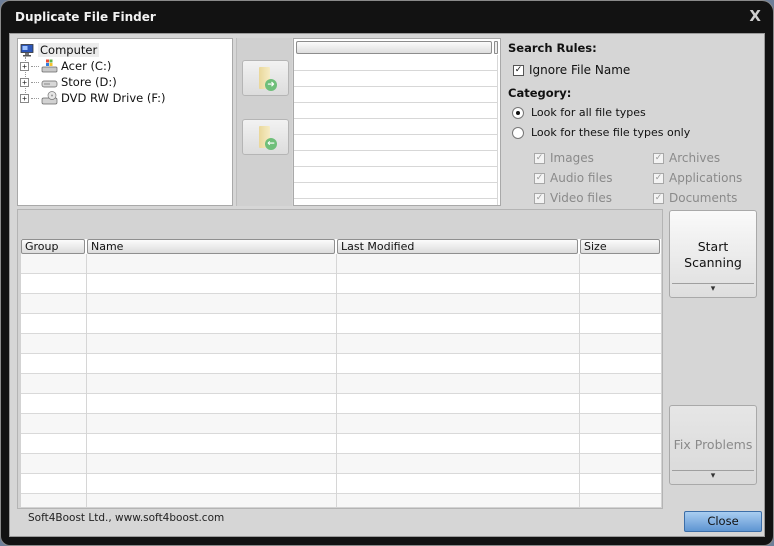 The height and width of the screenshot is (546, 774). Describe the element at coordinates (86, 66) in the screenshot. I see `tree-node-label: Acer (C:)` at that location.